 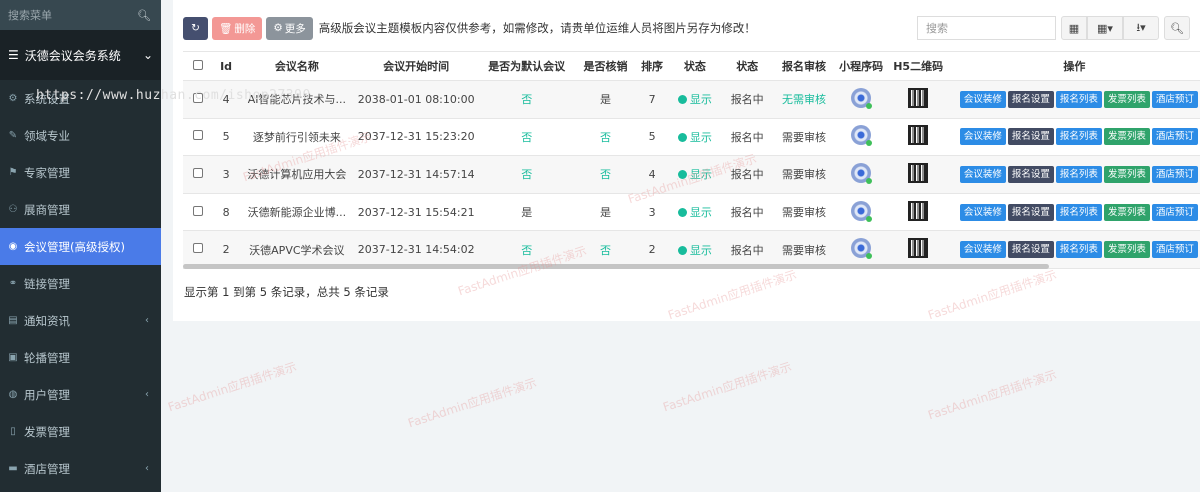 What do you see at coordinates (80, 431) in the screenshot?
I see `sidebar-item: ▯ 发票管理` at bounding box center [80, 431].